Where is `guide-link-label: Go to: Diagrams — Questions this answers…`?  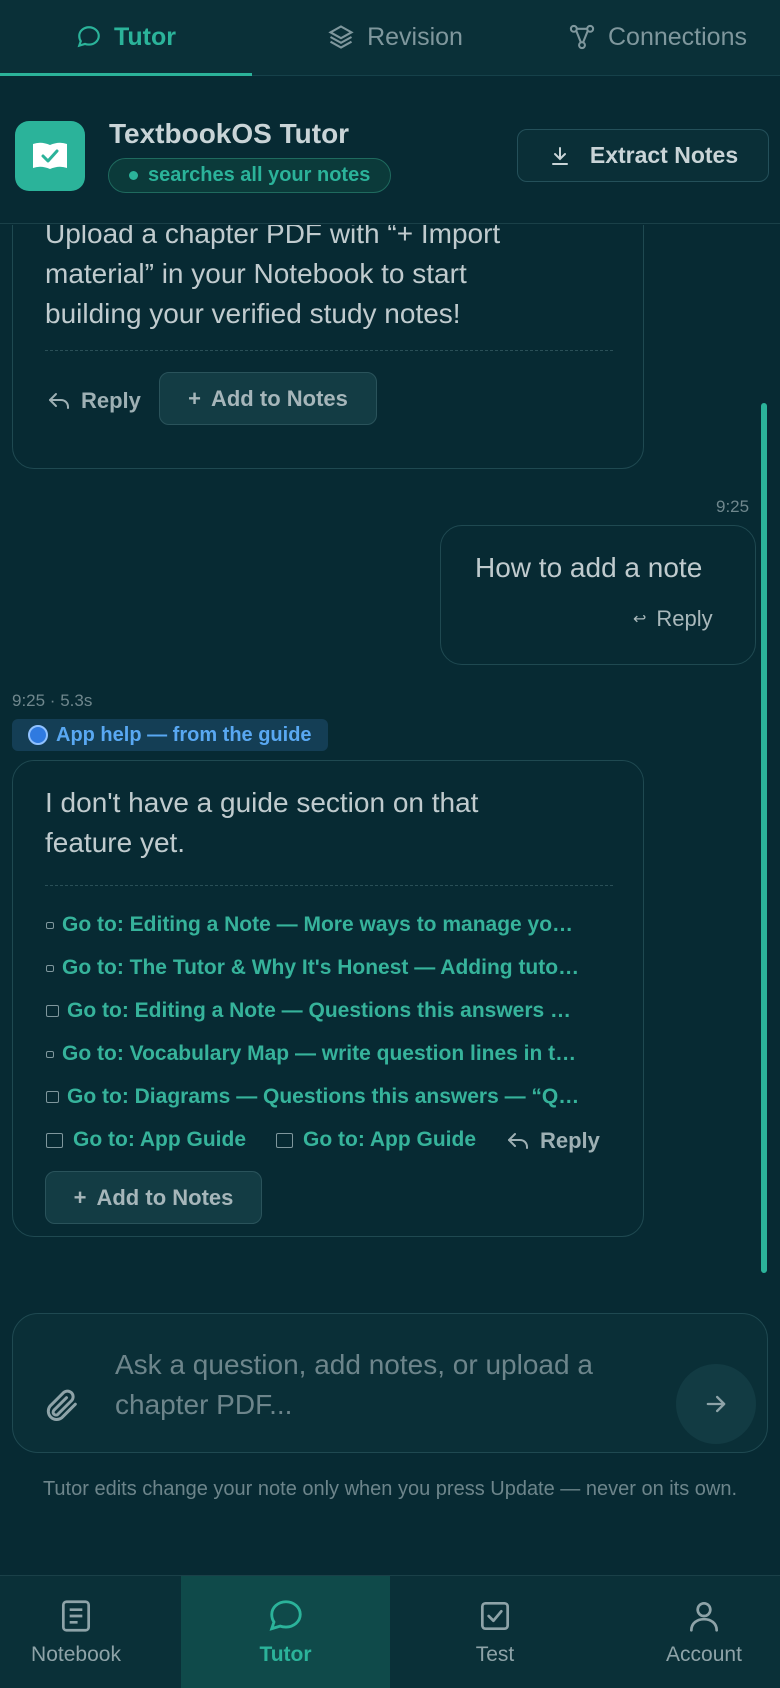 guide-link-label: Go to: Diagrams — Questions this answers… is located at coordinates (323, 1096).